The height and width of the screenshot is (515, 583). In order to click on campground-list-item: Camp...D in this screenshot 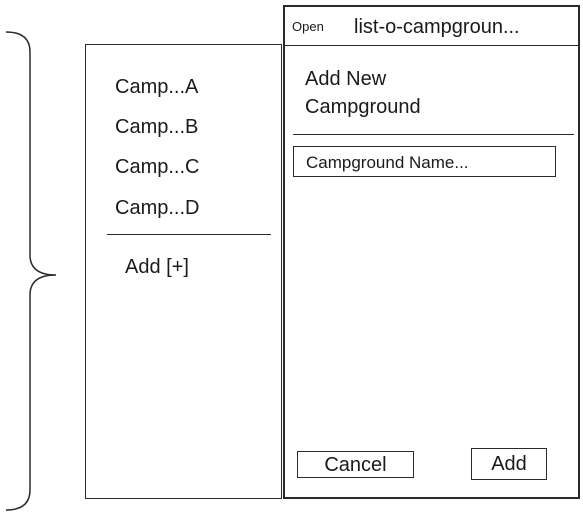, I will do `click(157, 208)`.